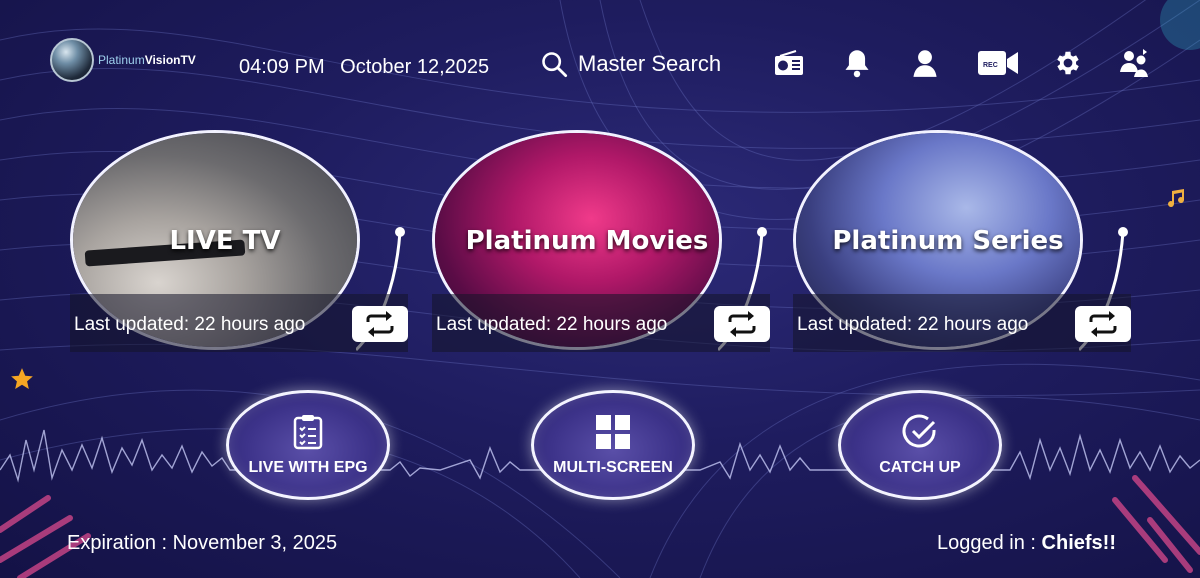 This screenshot has height=578, width=1200. I want to click on search-icon, so click(555, 65).